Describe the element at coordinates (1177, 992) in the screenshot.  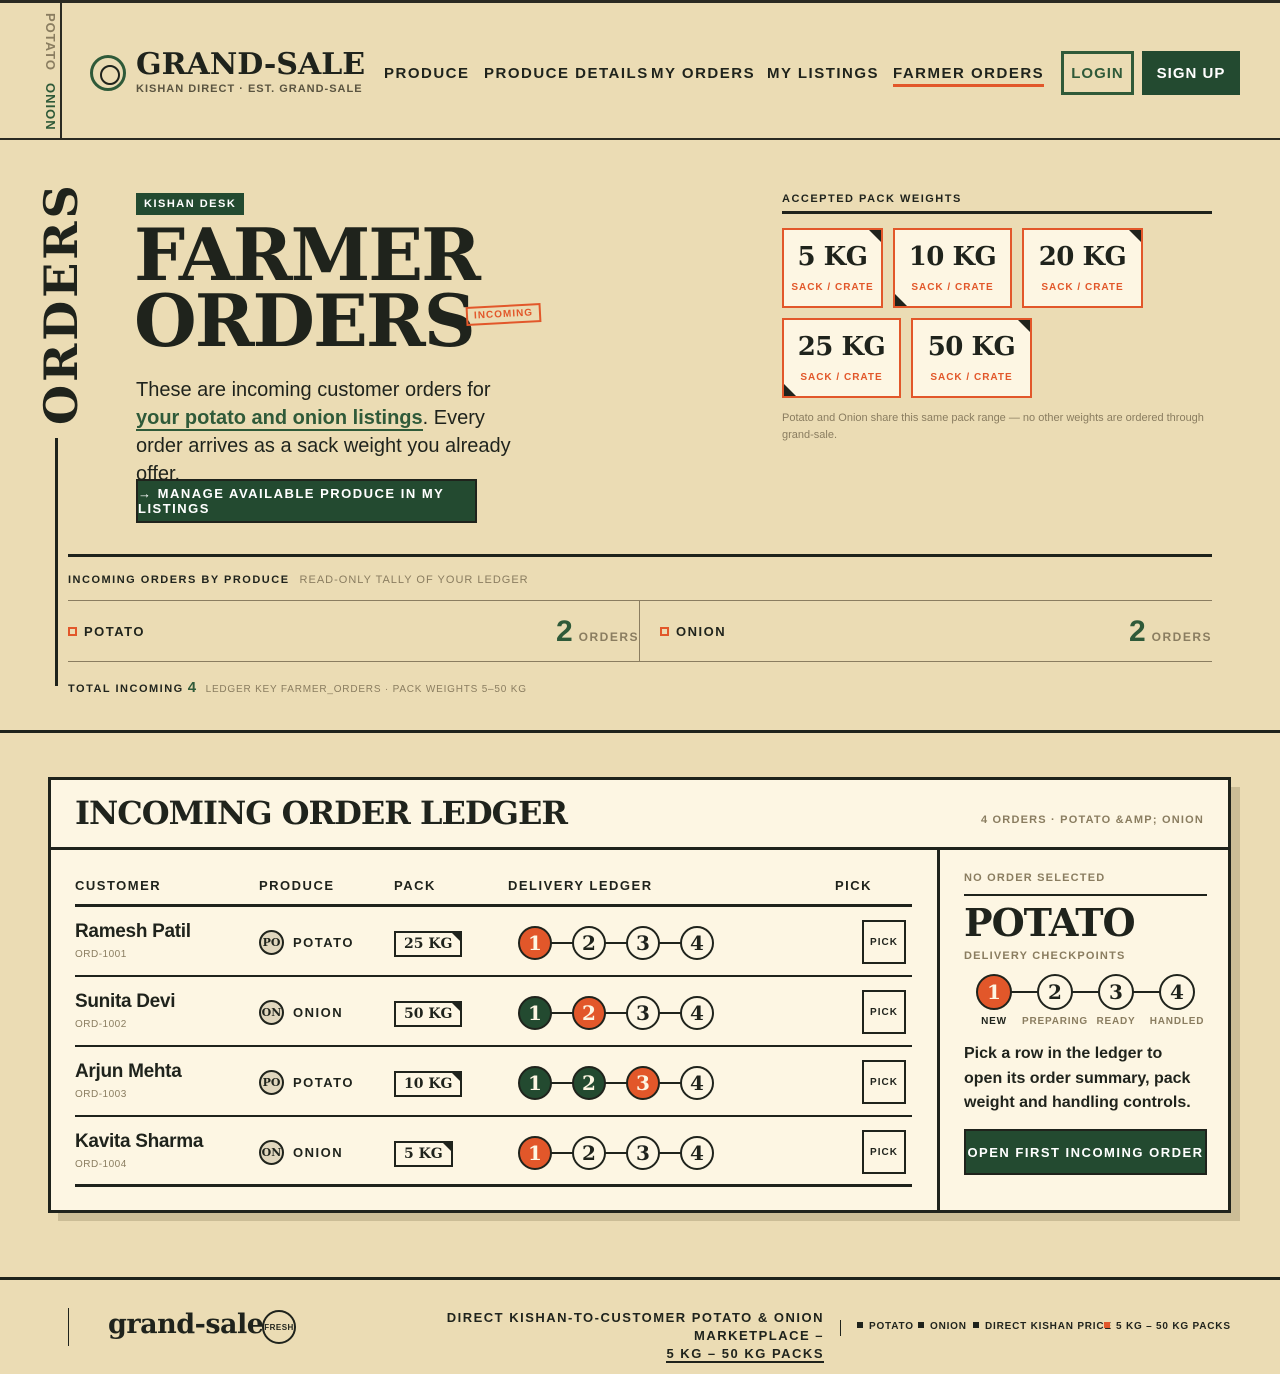
I see `checkpoint-step: 4` at that location.